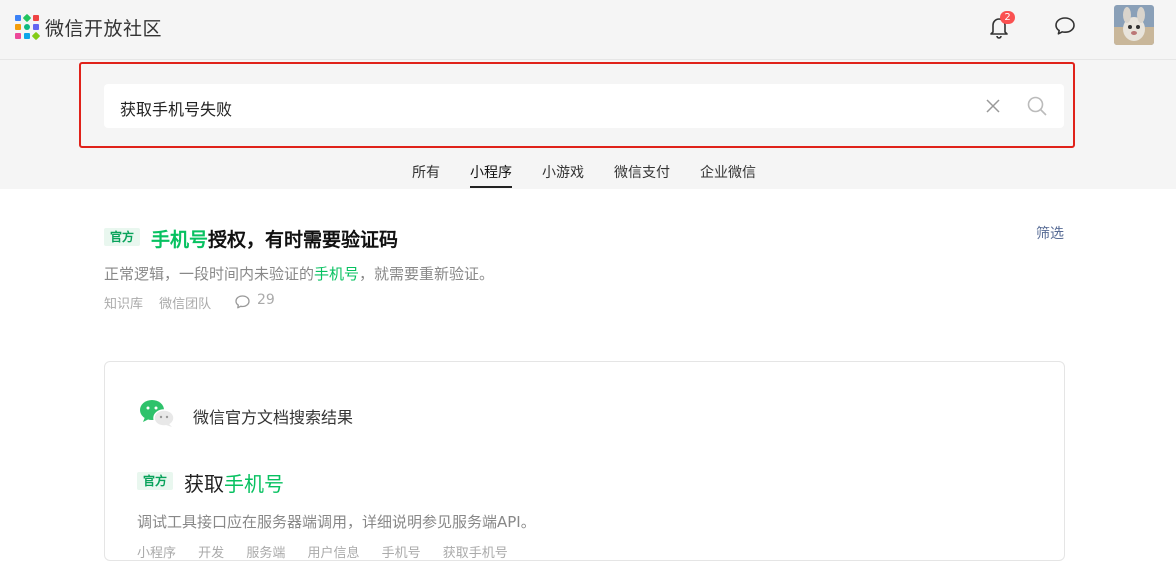 This screenshot has height=561, width=1176. Describe the element at coordinates (28, 27) in the screenshot. I see `logo-icon` at that location.